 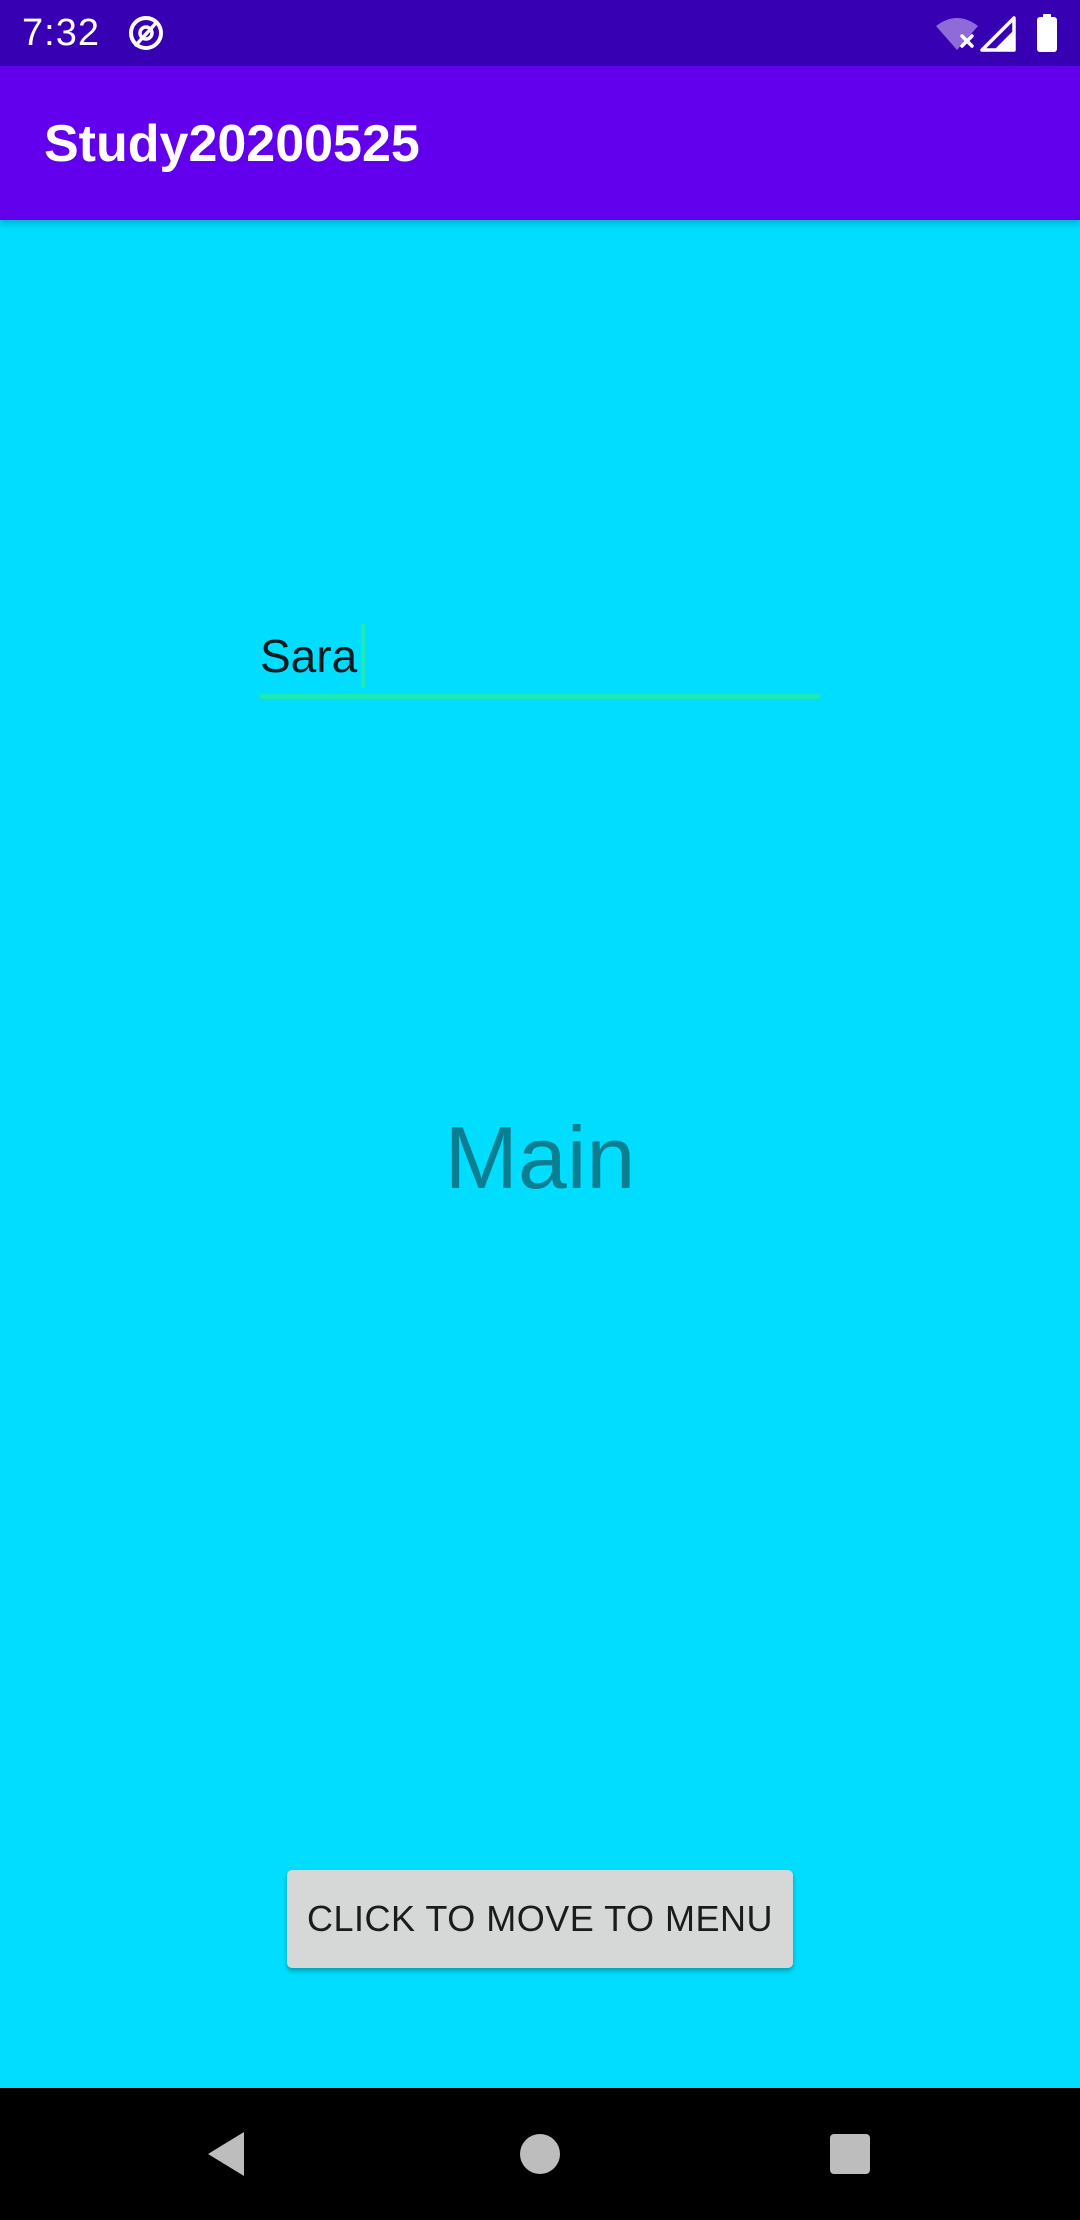 I want to click on name-input-container, so click(x=540, y=660).